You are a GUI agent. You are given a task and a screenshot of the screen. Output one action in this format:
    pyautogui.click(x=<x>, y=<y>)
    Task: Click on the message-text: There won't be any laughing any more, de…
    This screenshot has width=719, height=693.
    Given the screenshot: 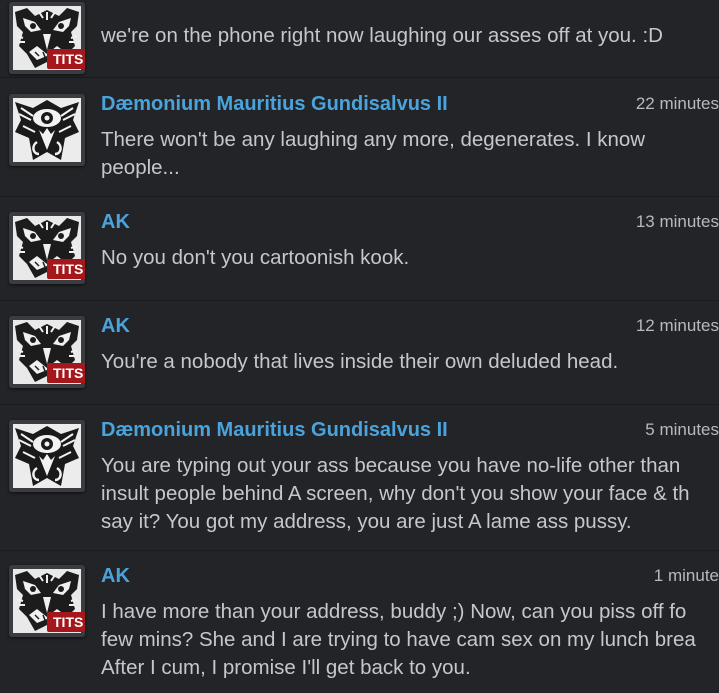 What is the action you would take?
    pyautogui.click(x=373, y=153)
    